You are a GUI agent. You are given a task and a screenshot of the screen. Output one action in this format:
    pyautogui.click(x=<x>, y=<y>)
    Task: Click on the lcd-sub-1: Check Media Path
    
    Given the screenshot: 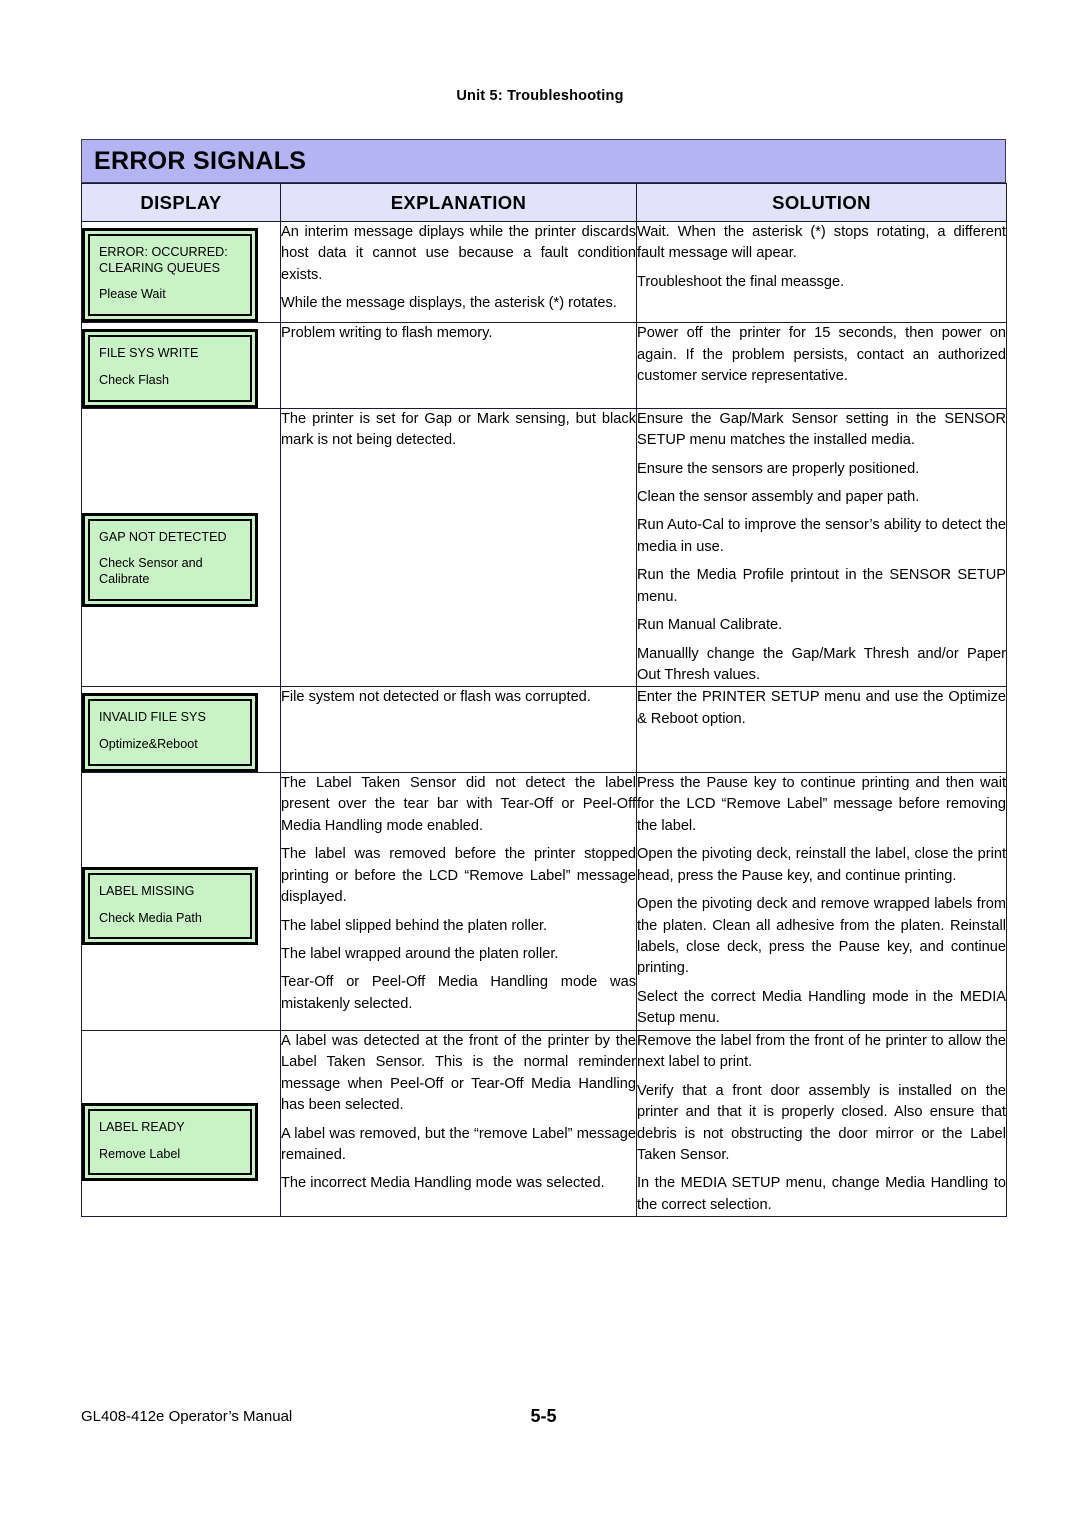 What is the action you would take?
    pyautogui.click(x=150, y=917)
    